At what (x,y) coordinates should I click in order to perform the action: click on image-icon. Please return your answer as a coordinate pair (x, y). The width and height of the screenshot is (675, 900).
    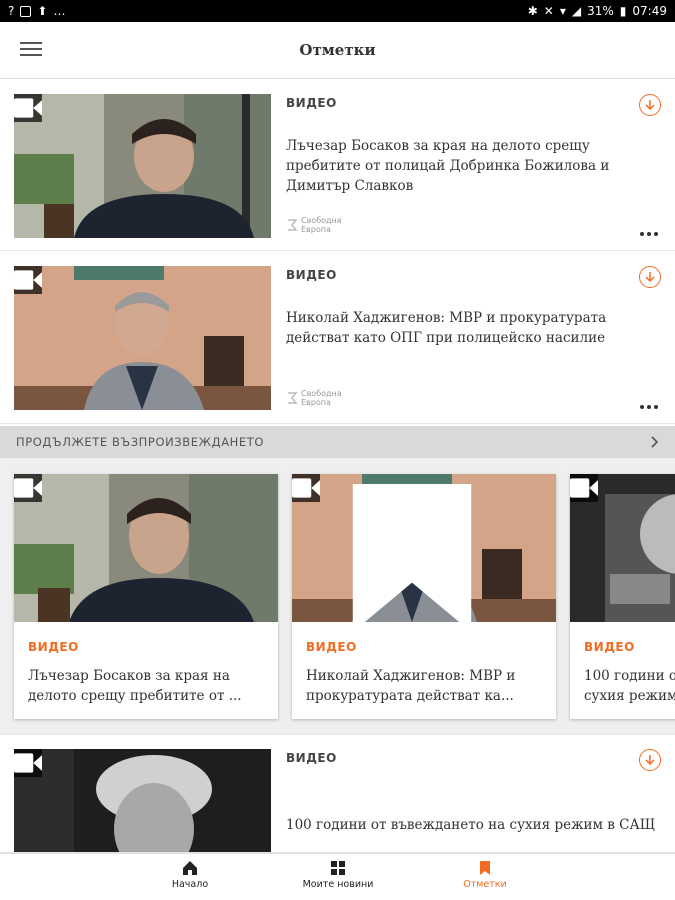
    Looking at the image, I should click on (26, 11).